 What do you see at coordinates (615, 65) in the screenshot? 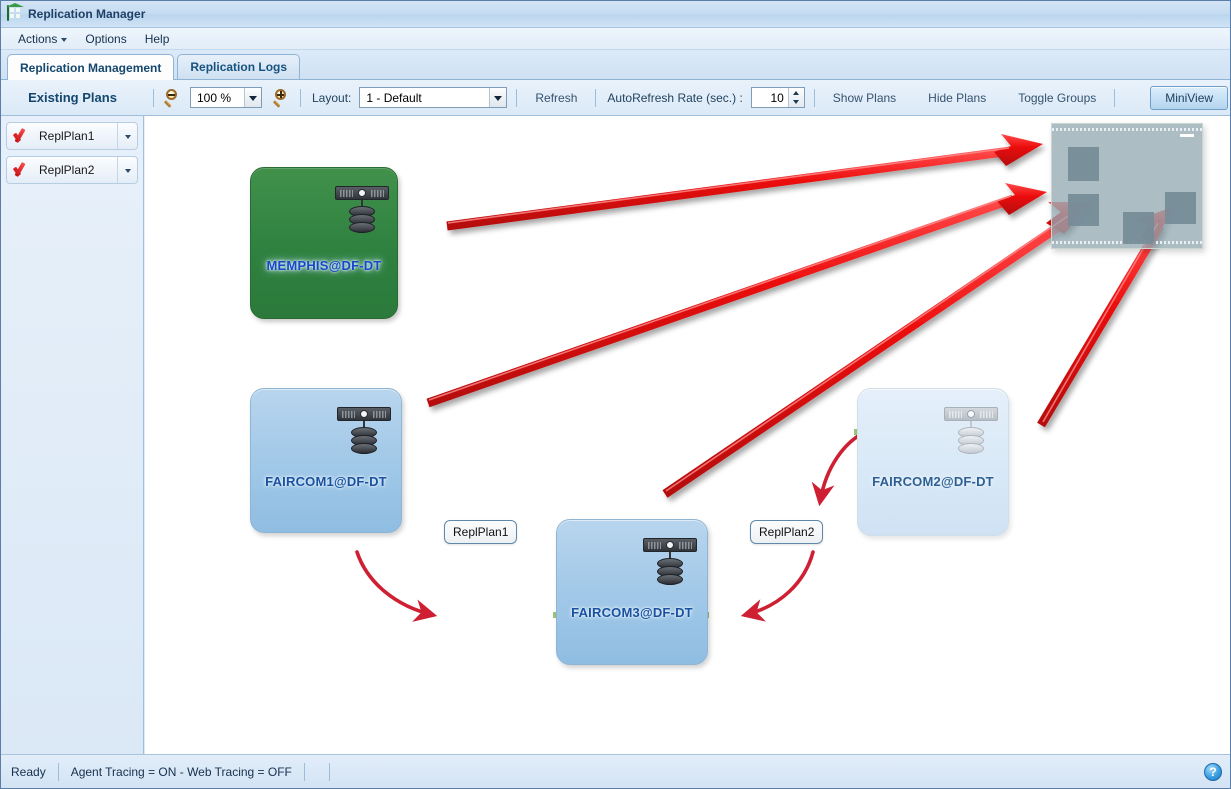
I see `tab-strip: Replication Management Replication Logs` at bounding box center [615, 65].